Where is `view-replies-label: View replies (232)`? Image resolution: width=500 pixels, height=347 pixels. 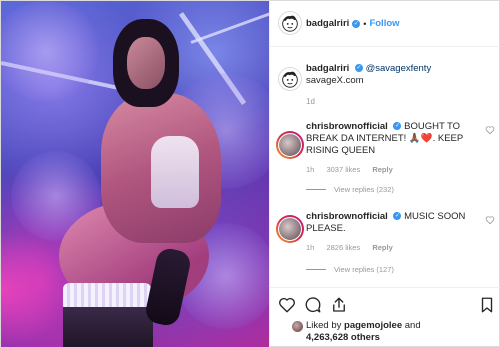
view-replies-label: View replies (232) is located at coordinates (364, 189).